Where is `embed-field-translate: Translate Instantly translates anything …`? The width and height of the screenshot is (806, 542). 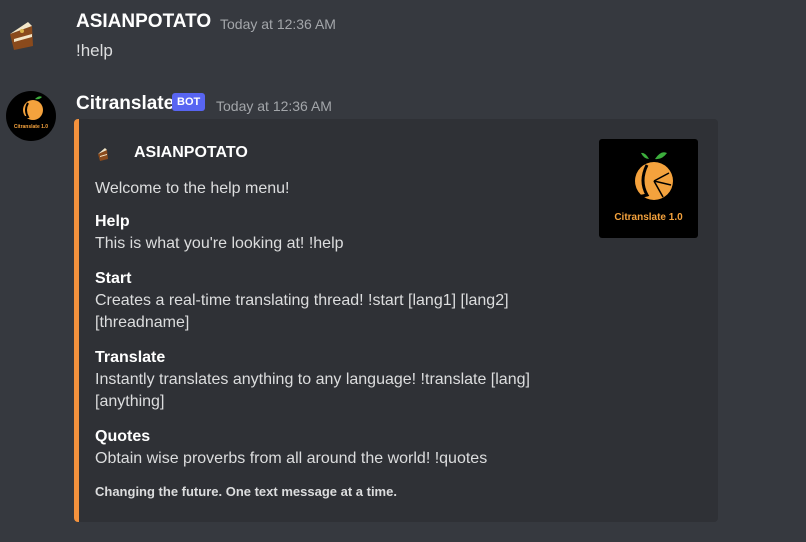 embed-field-translate: Translate Instantly translates anything … is located at coordinates (330, 380).